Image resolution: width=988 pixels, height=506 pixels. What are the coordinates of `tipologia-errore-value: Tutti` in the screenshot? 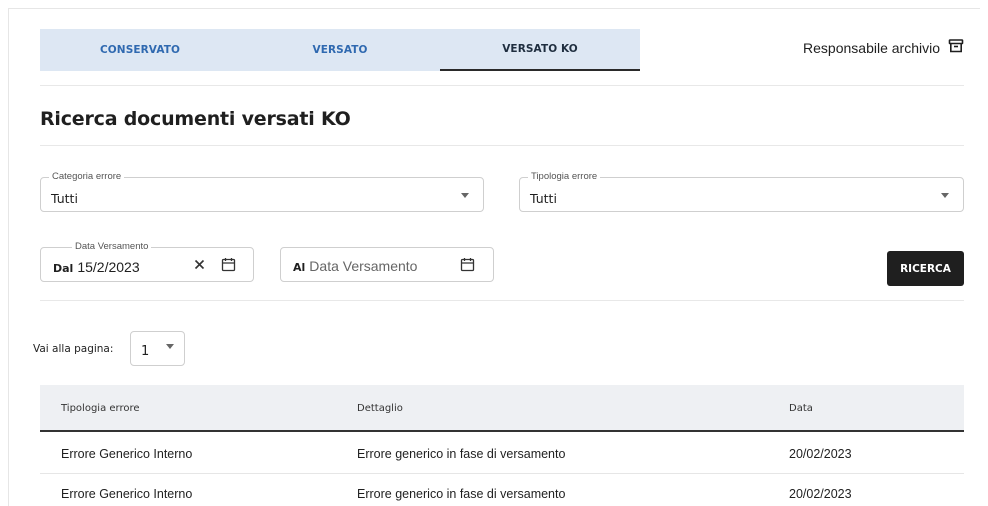 It's located at (543, 198).